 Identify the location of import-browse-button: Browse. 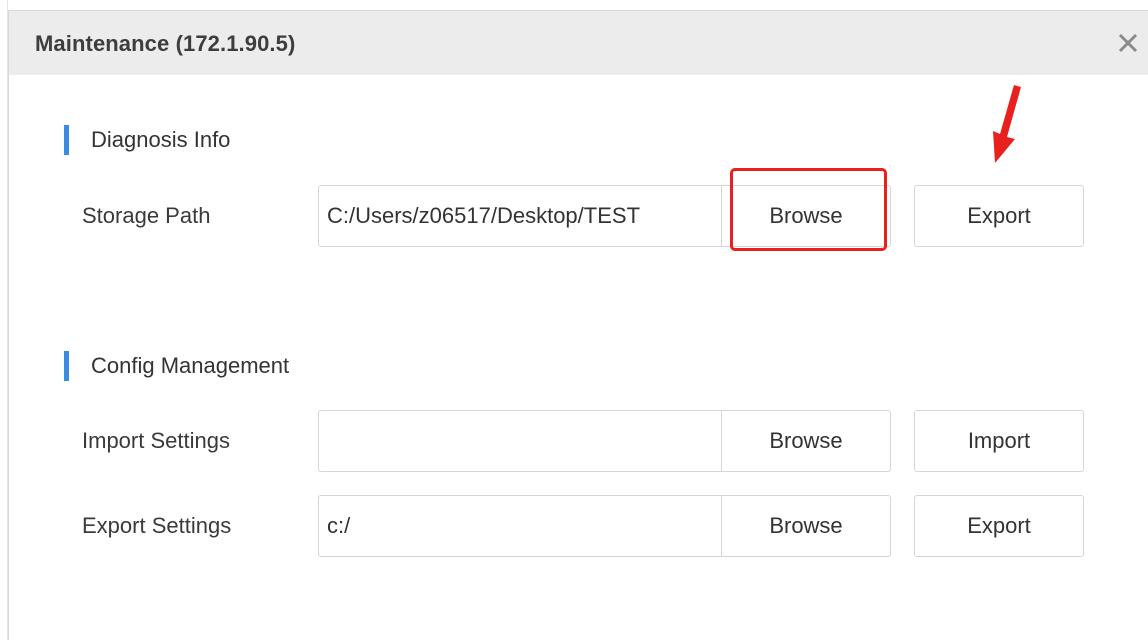
(806, 441).